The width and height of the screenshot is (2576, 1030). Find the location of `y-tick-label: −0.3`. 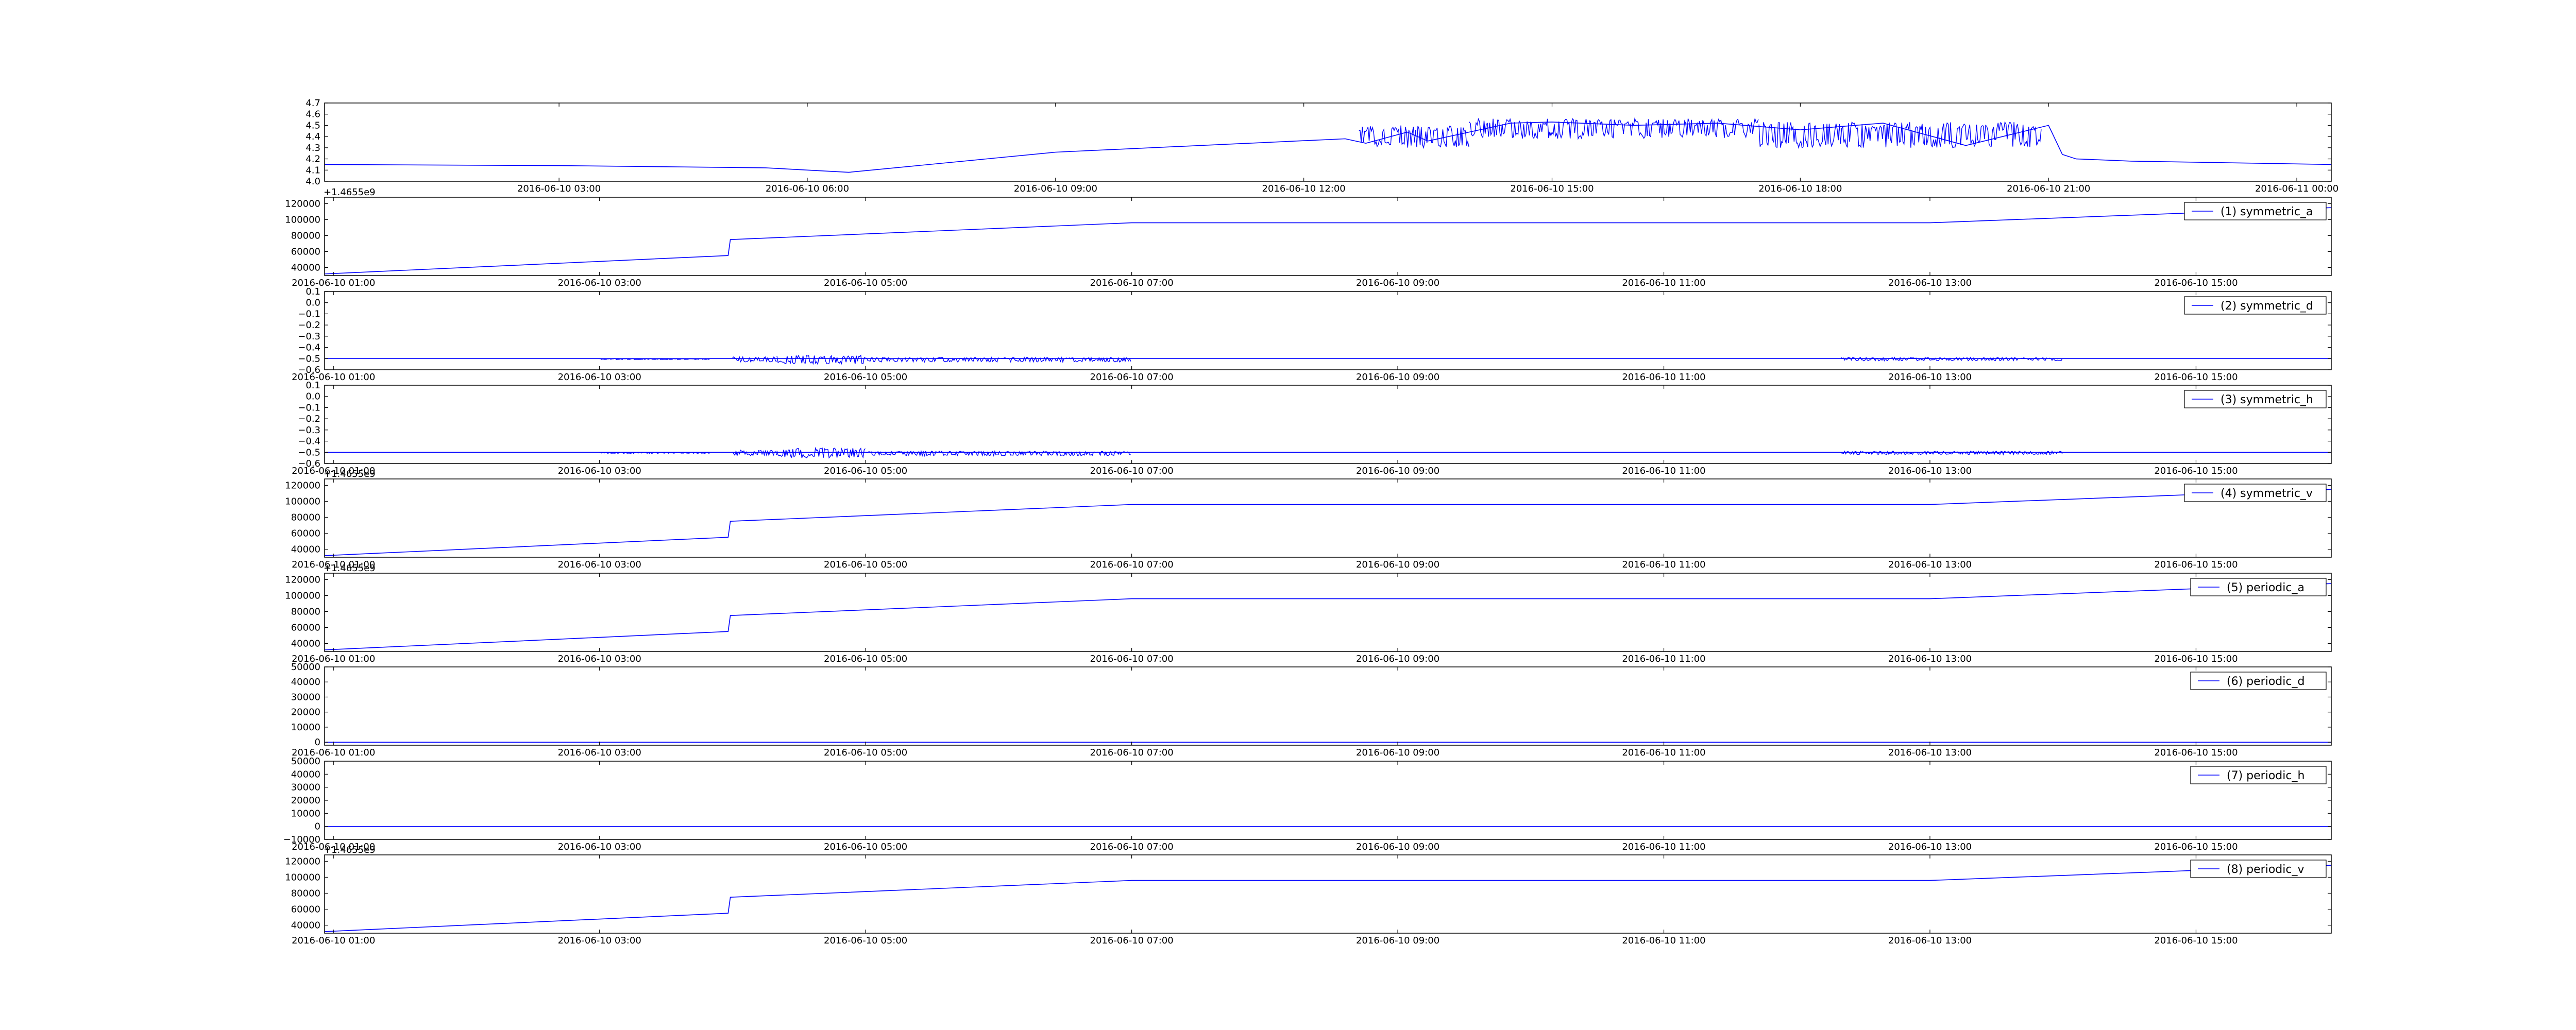

y-tick-label: −0.3 is located at coordinates (309, 430).